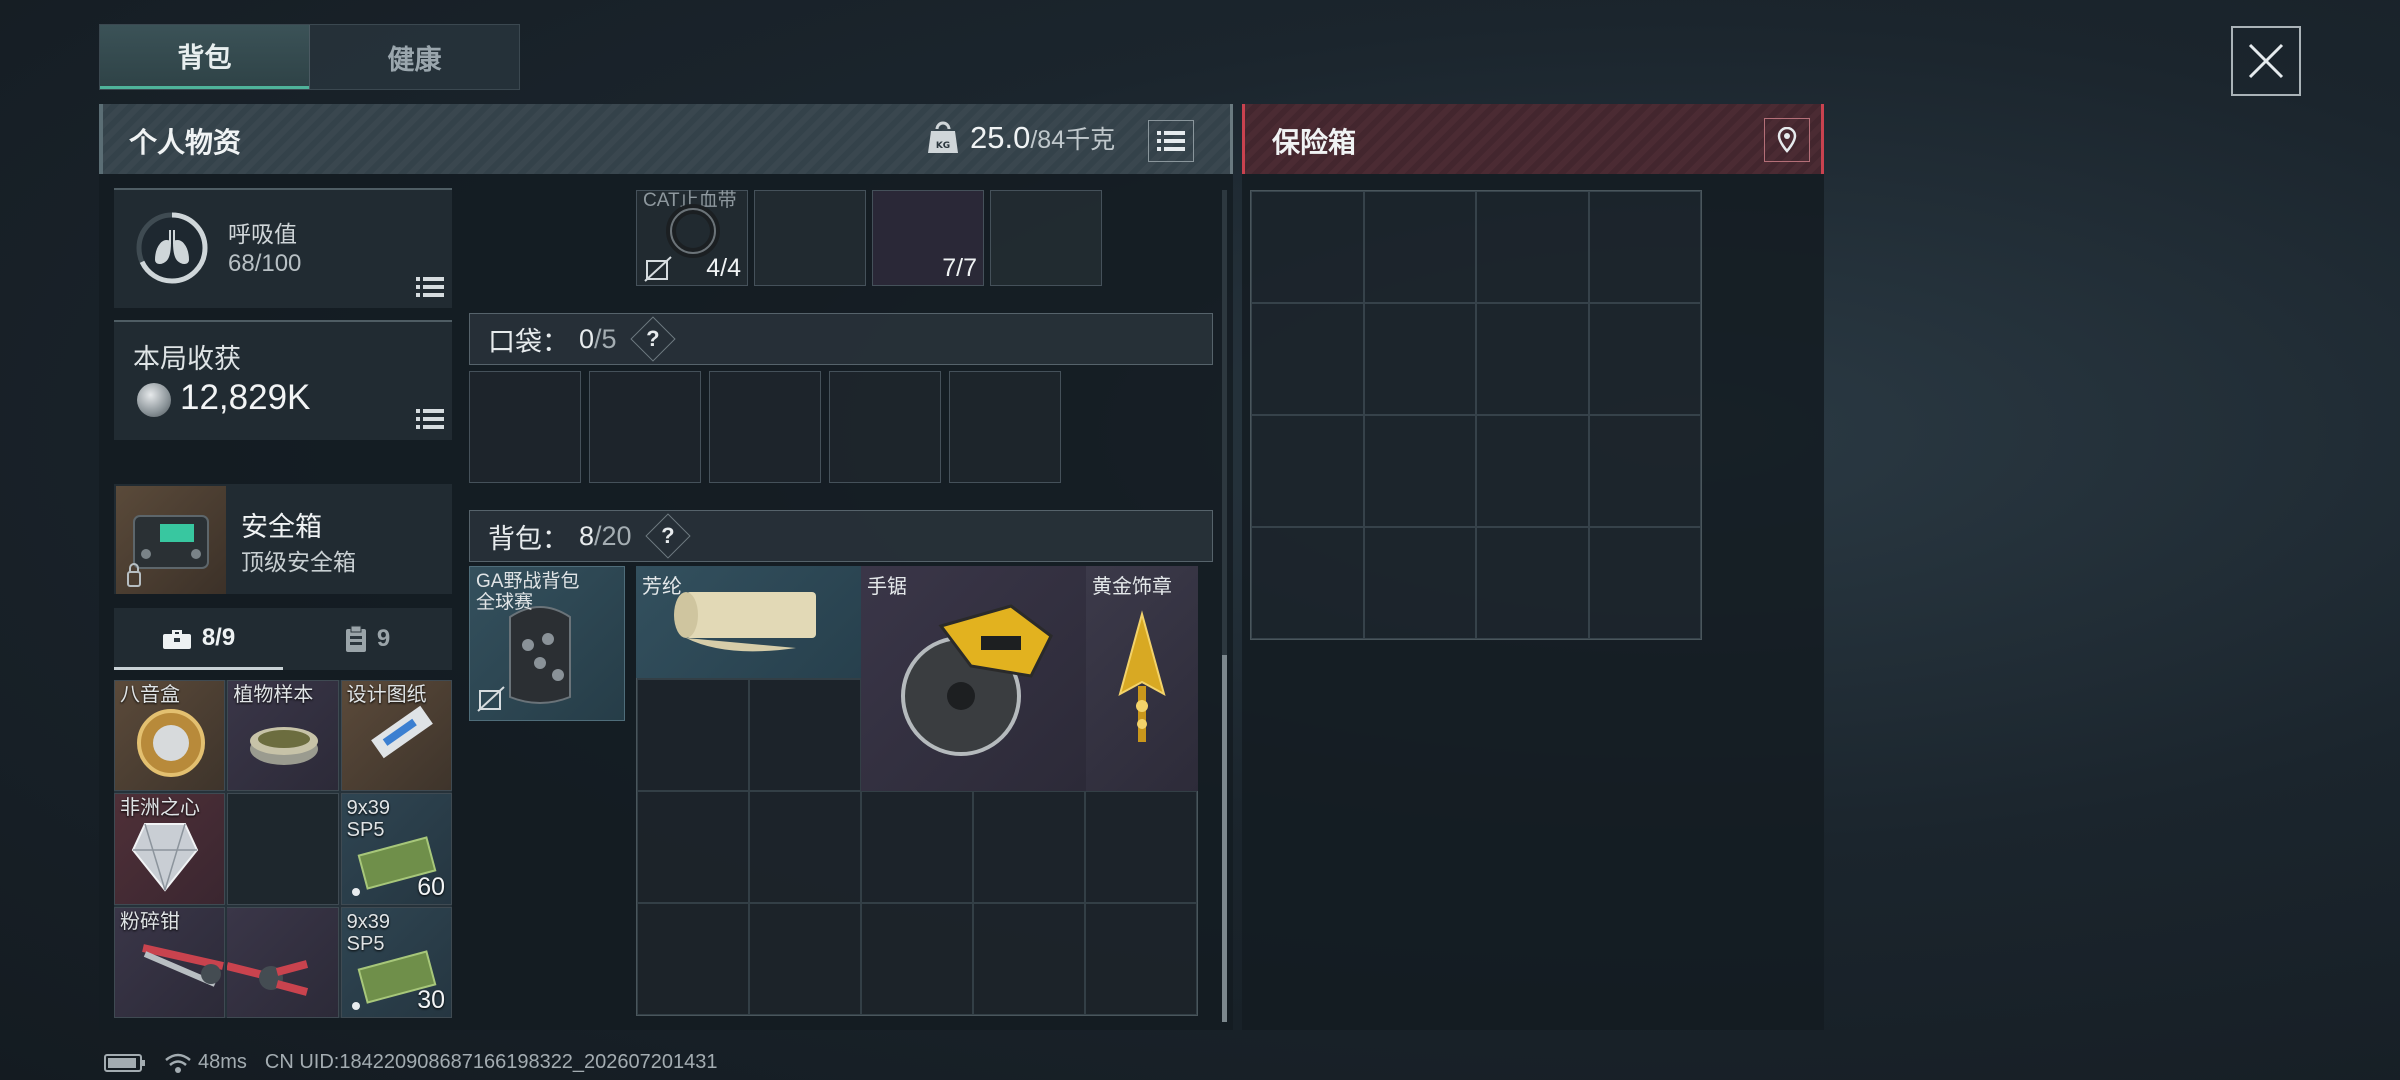  What do you see at coordinates (178, 1063) in the screenshot?
I see `wifi-icon` at bounding box center [178, 1063].